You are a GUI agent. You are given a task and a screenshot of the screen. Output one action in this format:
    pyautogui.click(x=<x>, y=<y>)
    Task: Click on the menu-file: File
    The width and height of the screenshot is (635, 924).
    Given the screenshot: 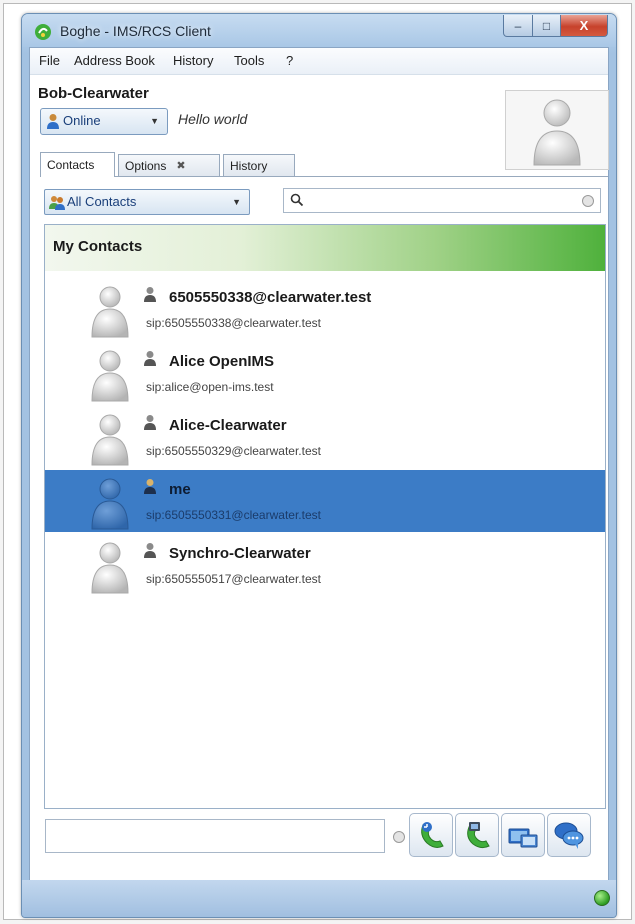 What is the action you would take?
    pyautogui.click(x=49, y=60)
    